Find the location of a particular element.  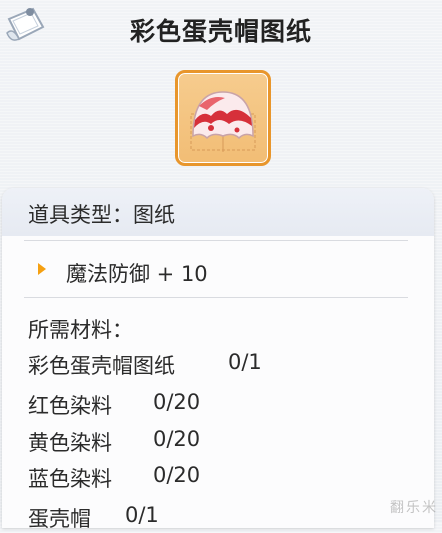

header: 彩色蛋壳帽图纸 is located at coordinates (221, 30).